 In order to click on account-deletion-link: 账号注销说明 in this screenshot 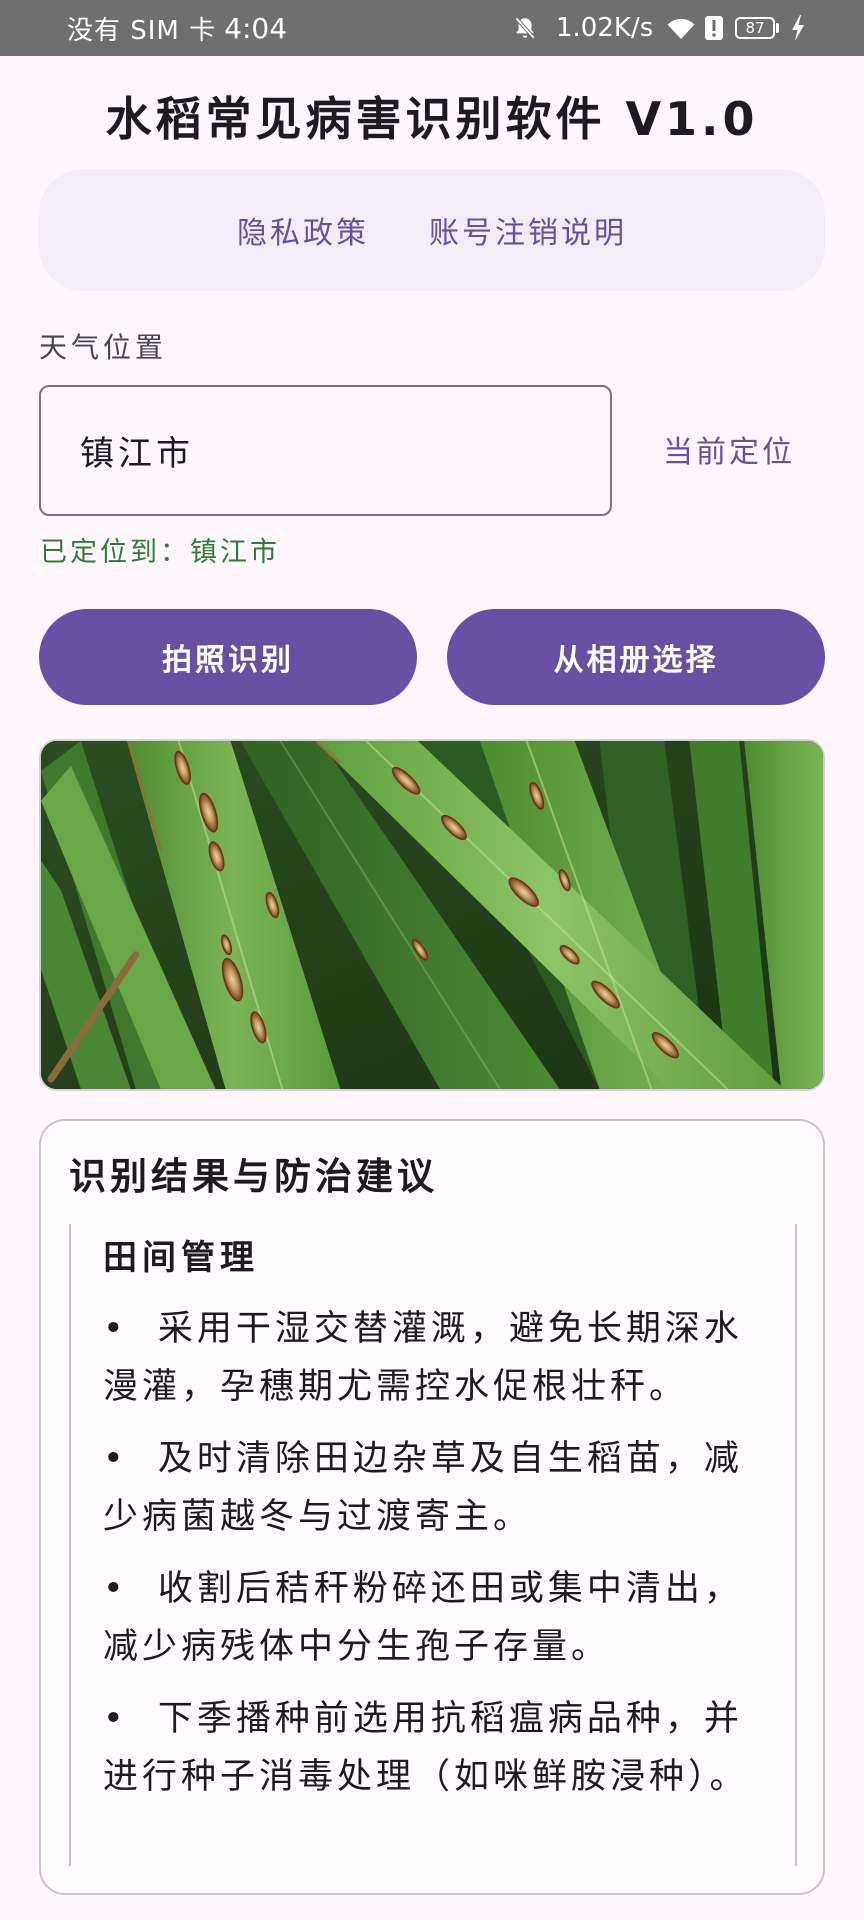, I will do `click(528, 230)`.